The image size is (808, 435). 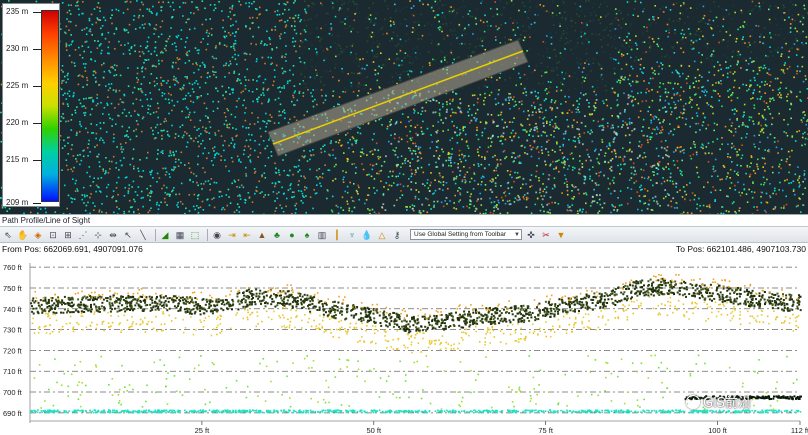 I want to click on measure-icon: ◈, so click(x=38, y=235).